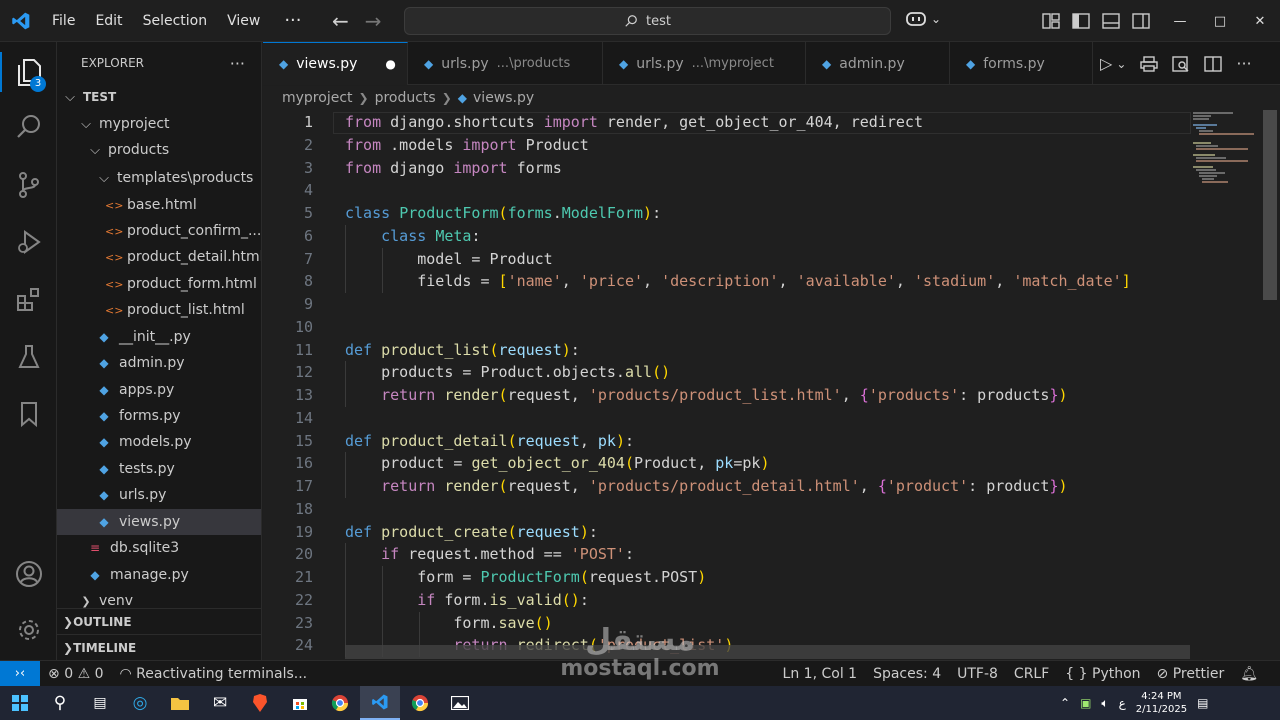 This screenshot has height=720, width=1280. What do you see at coordinates (1270, 205) in the screenshot?
I see `vertical-scrollbar` at bounding box center [1270, 205].